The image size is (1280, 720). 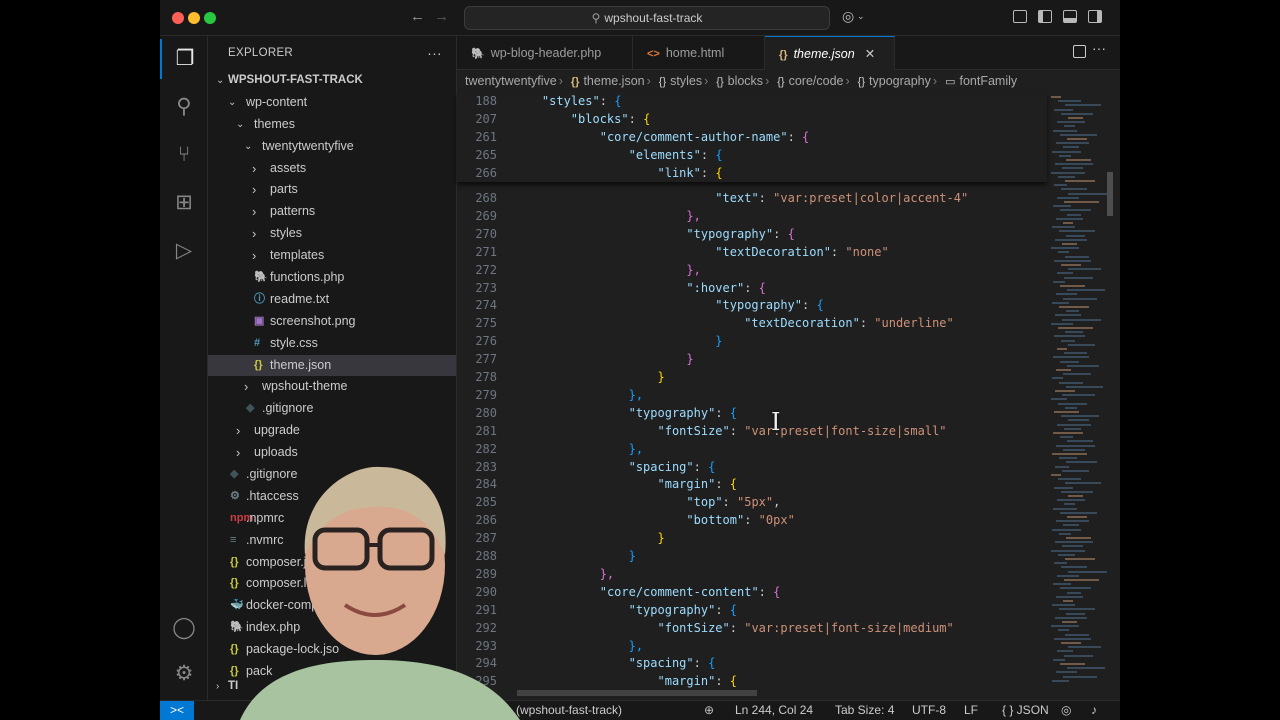 I want to click on sidebar-left-icon, so click(x=1045, y=16).